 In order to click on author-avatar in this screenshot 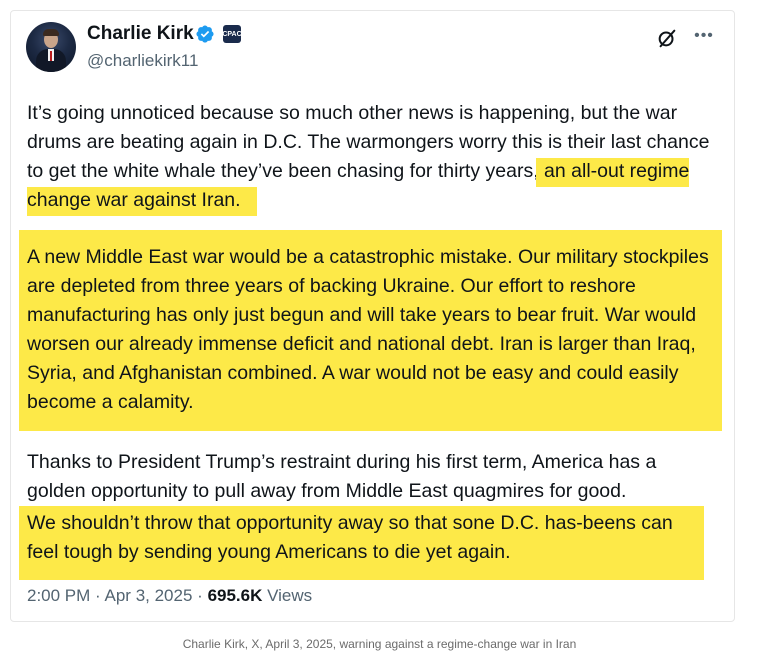, I will do `click(51, 47)`.